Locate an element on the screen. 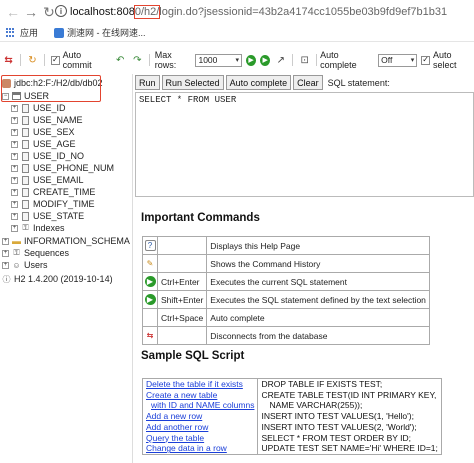 Image resolution: width=474 pixels, height=463 pixels. clear-button: Clear is located at coordinates (308, 82).